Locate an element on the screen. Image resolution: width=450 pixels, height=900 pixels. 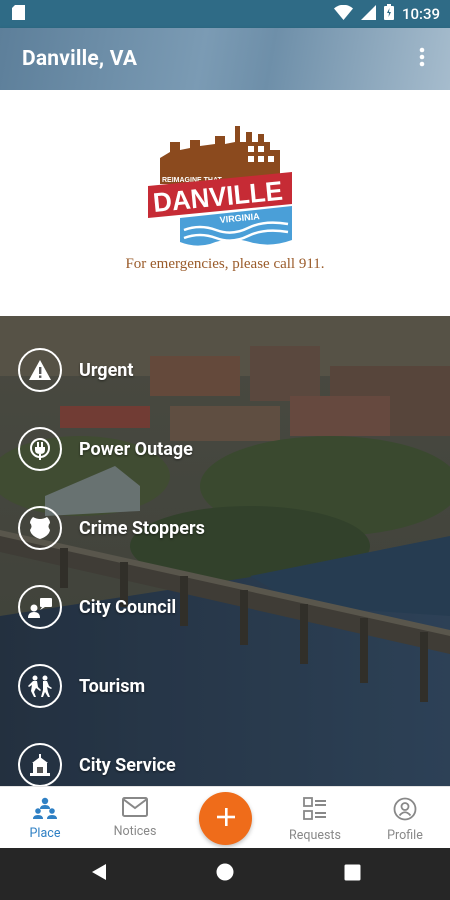
menu-item-city-service: City Service is located at coordinates (97, 764).